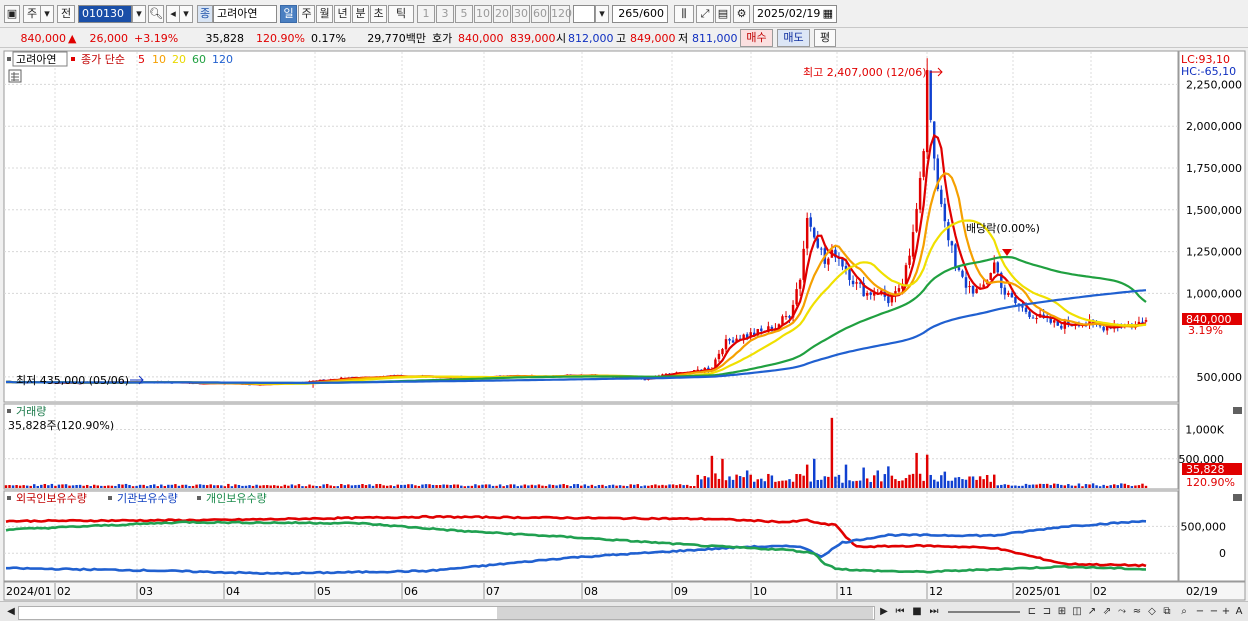 The height and width of the screenshot is (621, 1248). Describe the element at coordinates (186, 14) in the screenshot. I see `speaker-dropdown-icon: ▾` at that location.